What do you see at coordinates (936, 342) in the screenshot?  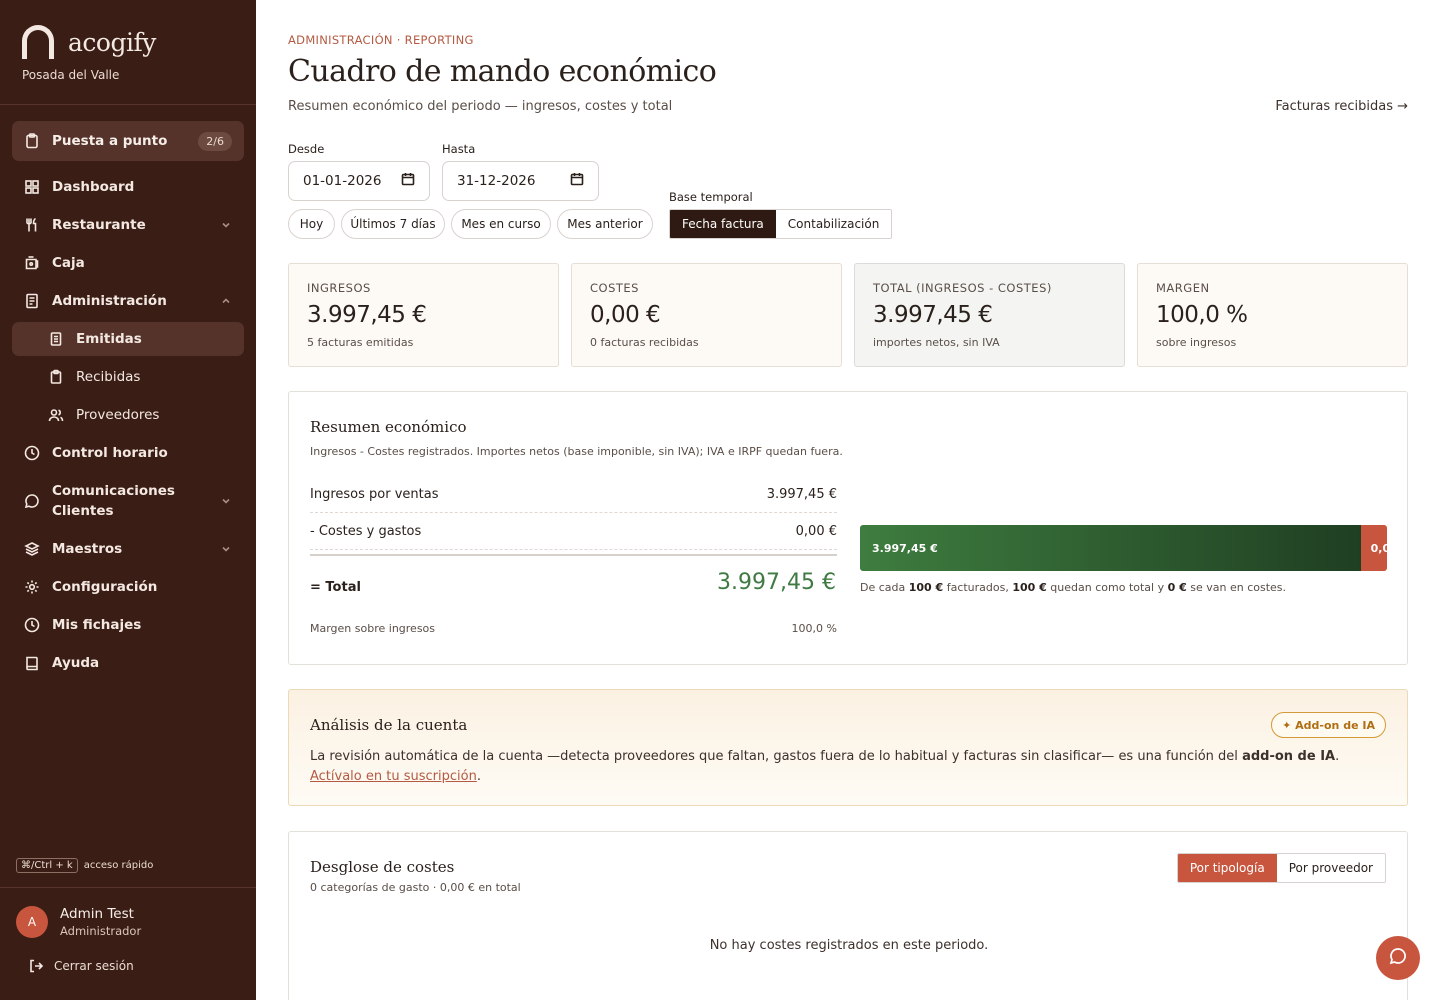 I see `kpi-subtext: importes netos, sin IVA` at bounding box center [936, 342].